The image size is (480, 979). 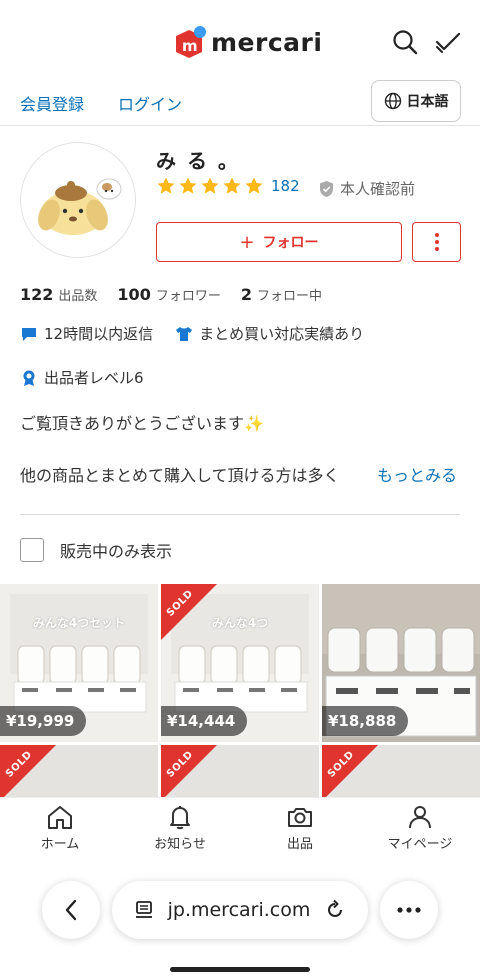 I want to click on stat-followers: 100 フォロワー, so click(x=168, y=294).